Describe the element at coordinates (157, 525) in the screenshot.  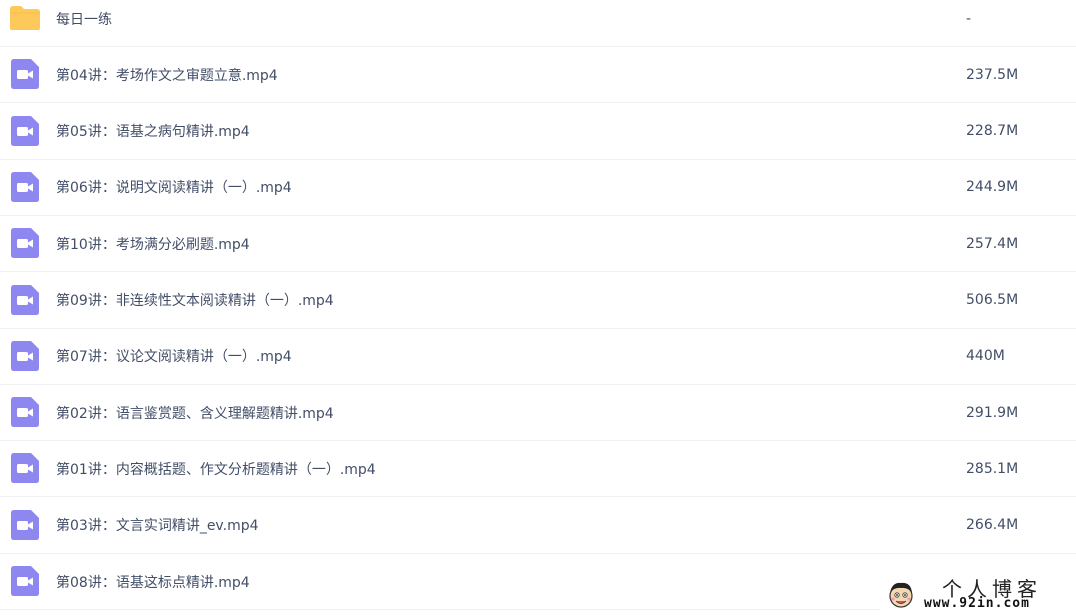
I see `file-name: 第03讲：文言实词精讲_ev.mp4` at that location.